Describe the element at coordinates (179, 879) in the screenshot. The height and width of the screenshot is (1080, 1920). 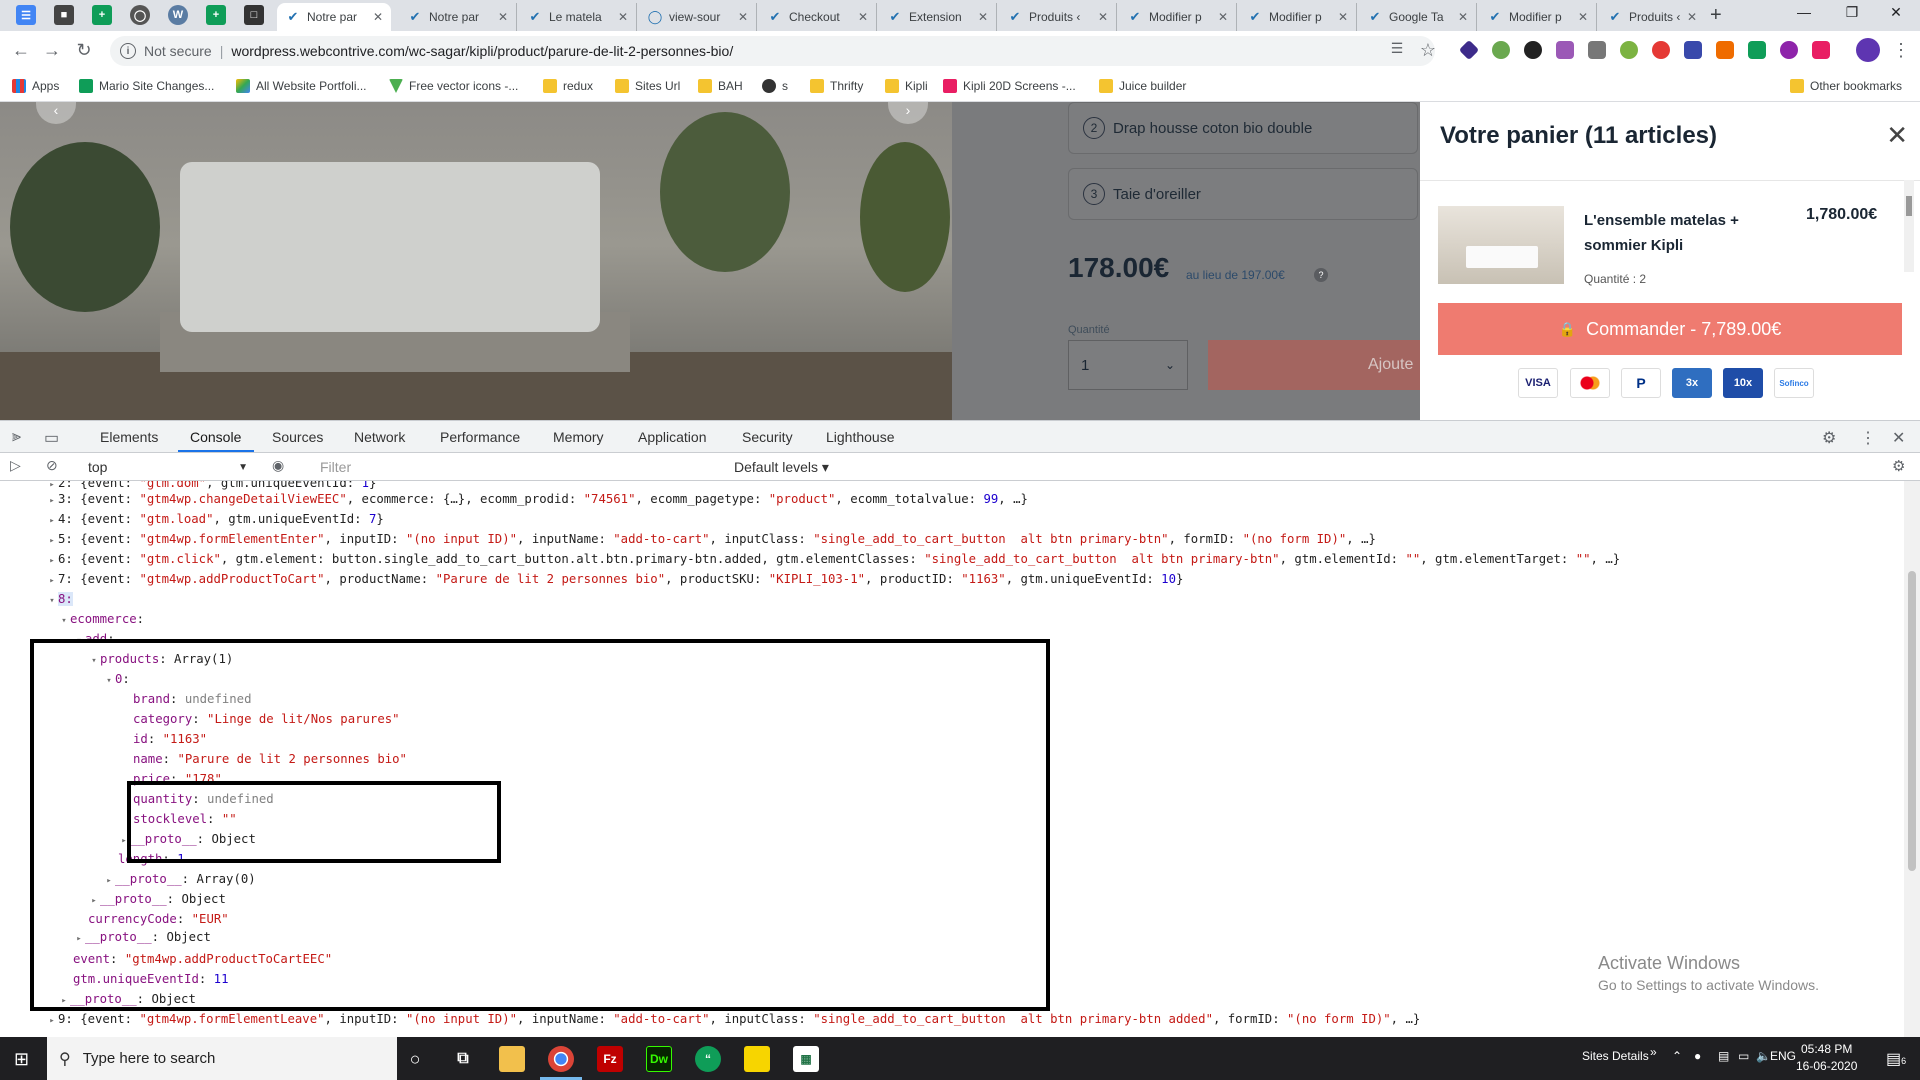
I see `console-tree-node: ▸ __proto__: Array(0)` at that location.